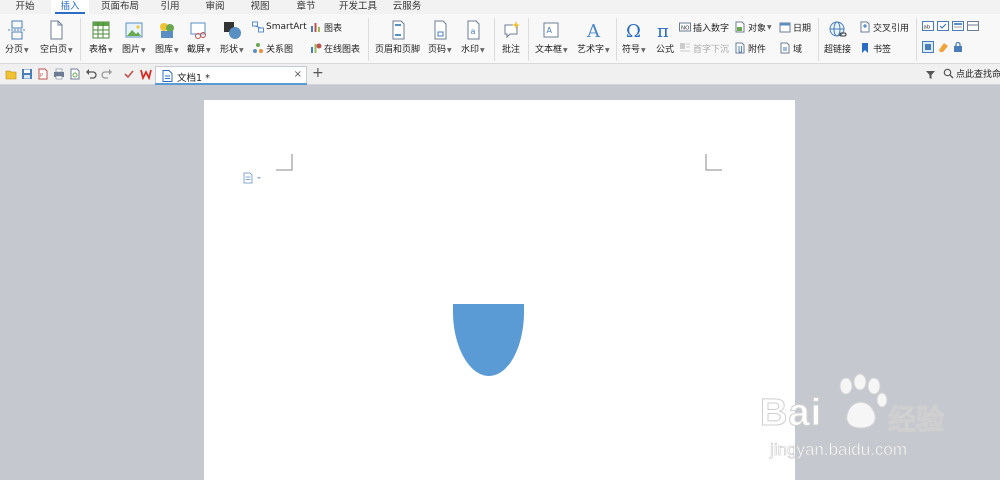 This screenshot has height=480, width=1000. Describe the element at coordinates (17, 38) in the screenshot. I see `page-break-button: 分页▼` at that location.